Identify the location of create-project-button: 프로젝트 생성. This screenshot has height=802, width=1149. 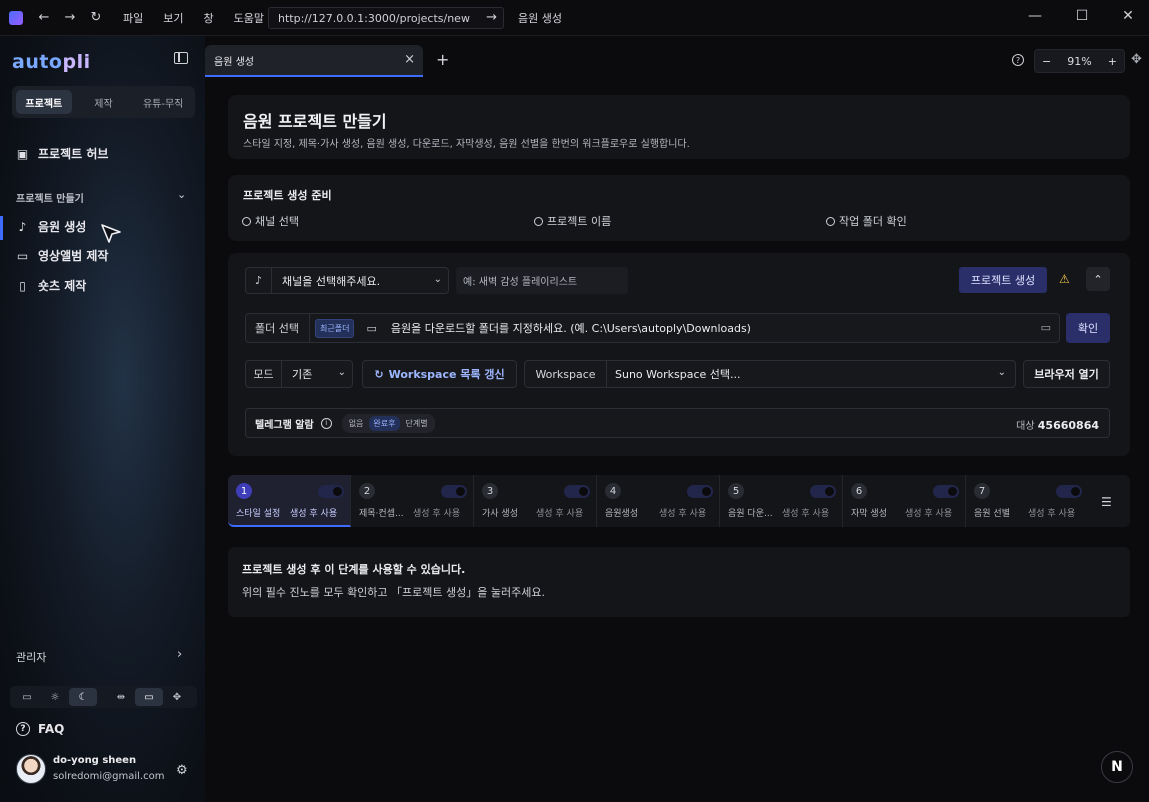
(1003, 280).